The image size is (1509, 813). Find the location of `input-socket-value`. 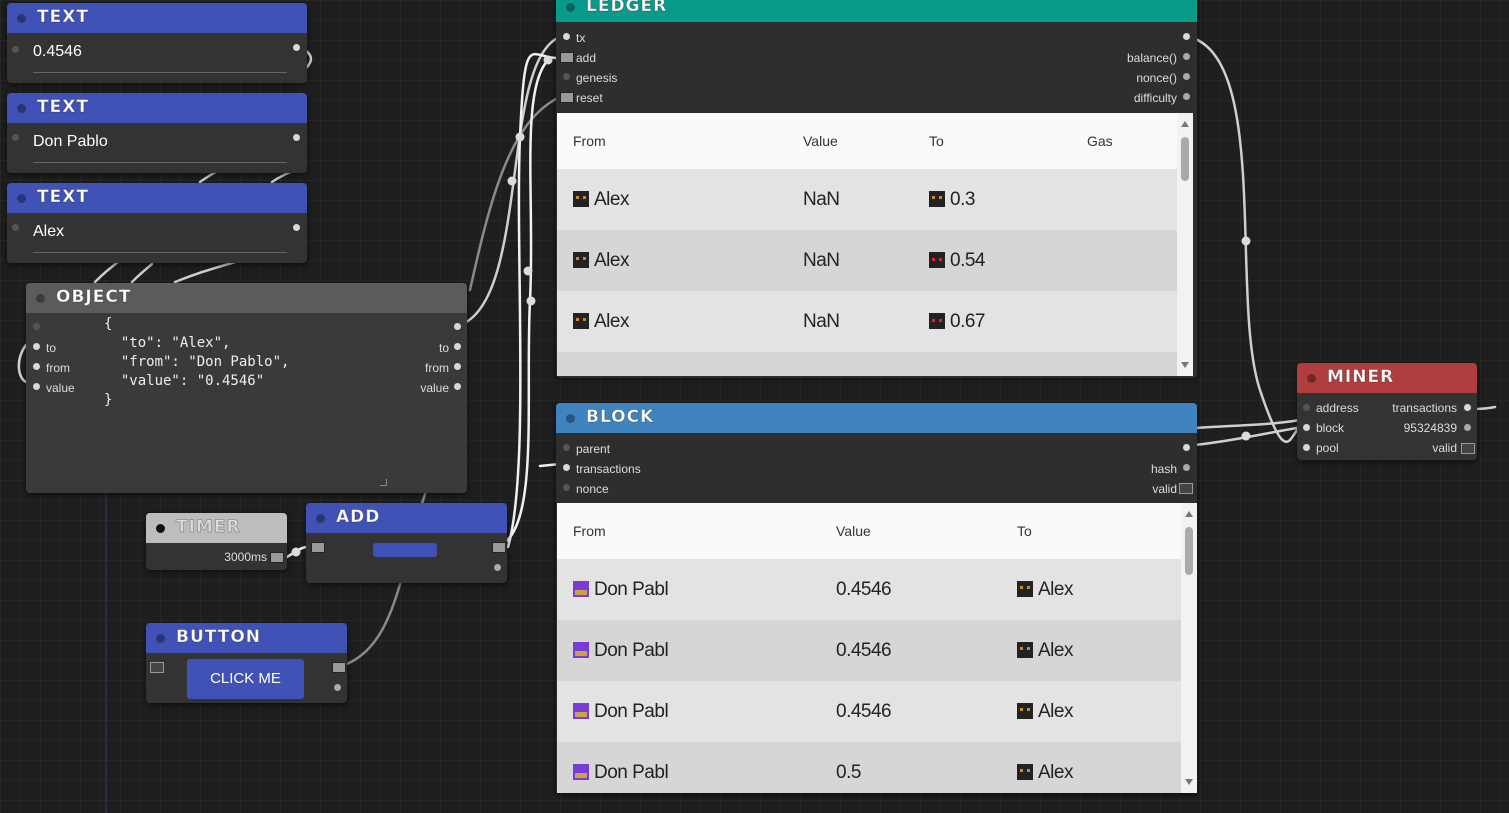

input-socket-value is located at coordinates (36, 386).